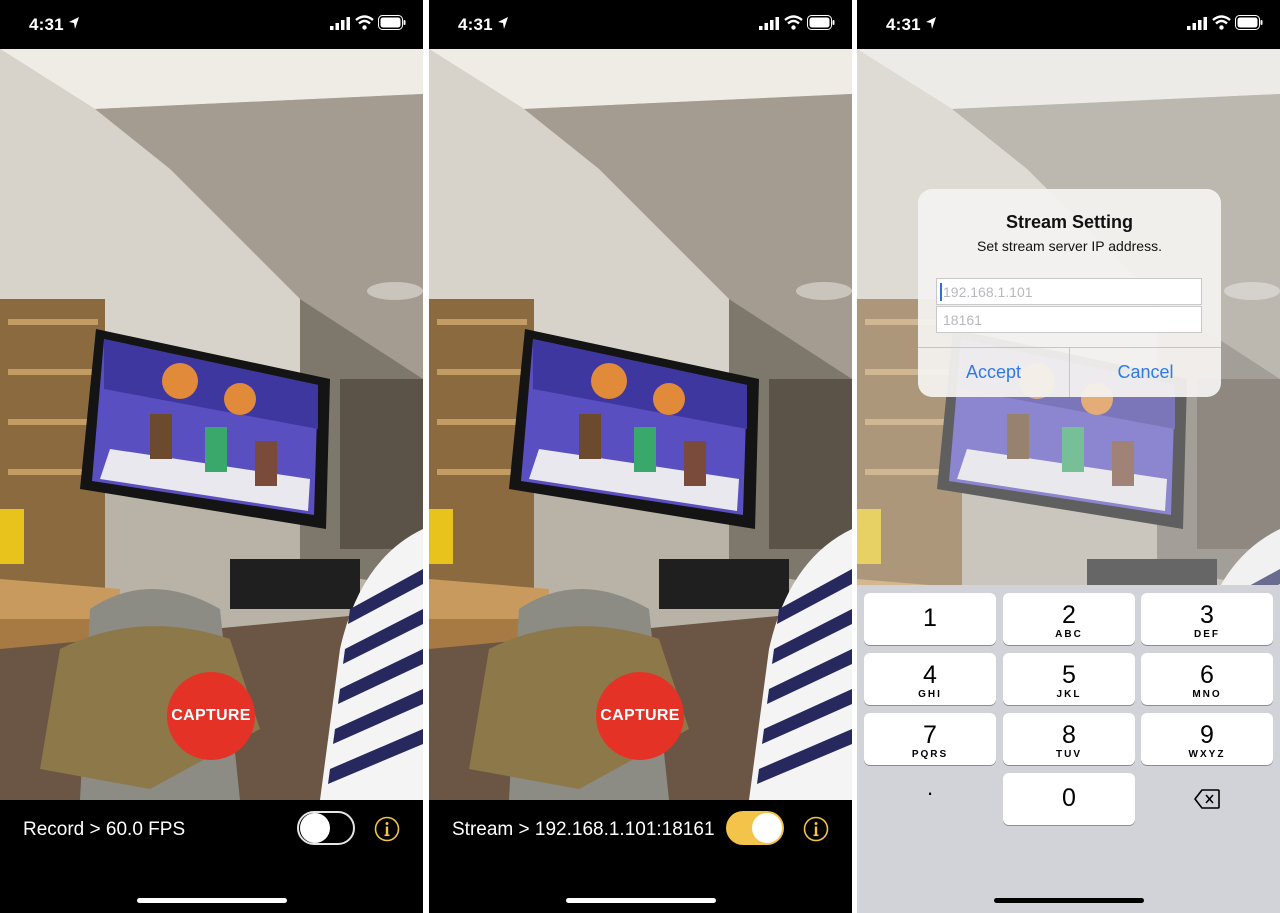 Image resolution: width=1280 pixels, height=913 pixels. What do you see at coordinates (941, 292) in the screenshot?
I see `text-cursor` at bounding box center [941, 292].